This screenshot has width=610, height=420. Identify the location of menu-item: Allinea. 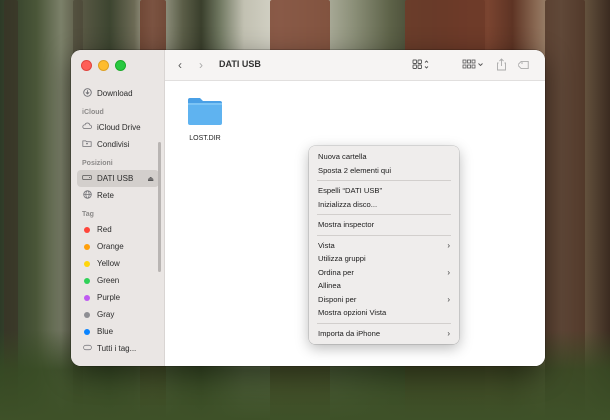
(384, 286).